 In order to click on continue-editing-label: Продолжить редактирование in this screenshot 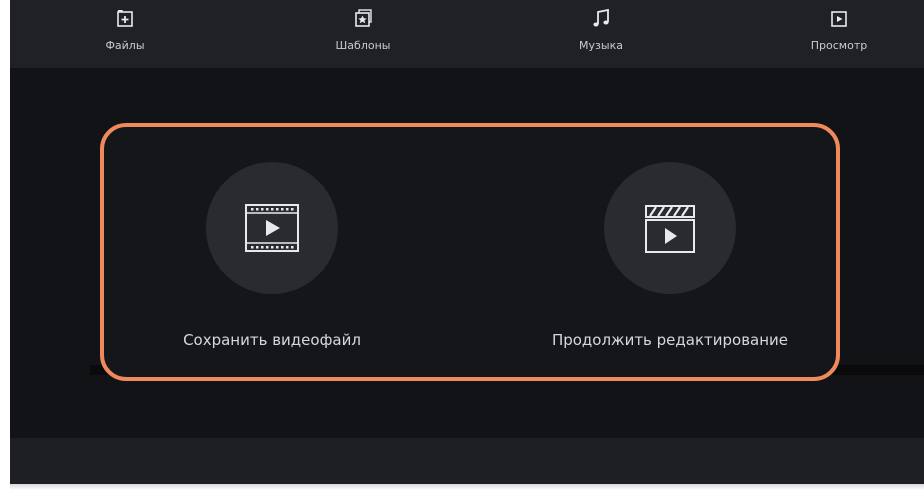, I will do `click(670, 340)`.